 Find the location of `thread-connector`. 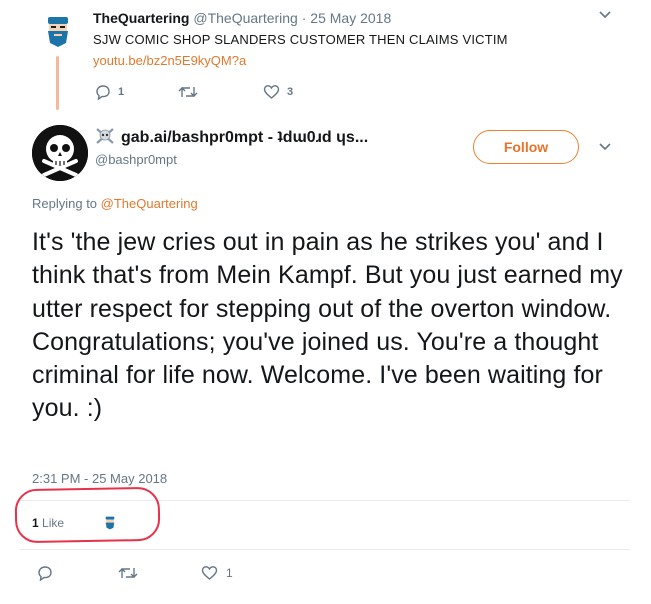

thread-connector is located at coordinates (57, 83).